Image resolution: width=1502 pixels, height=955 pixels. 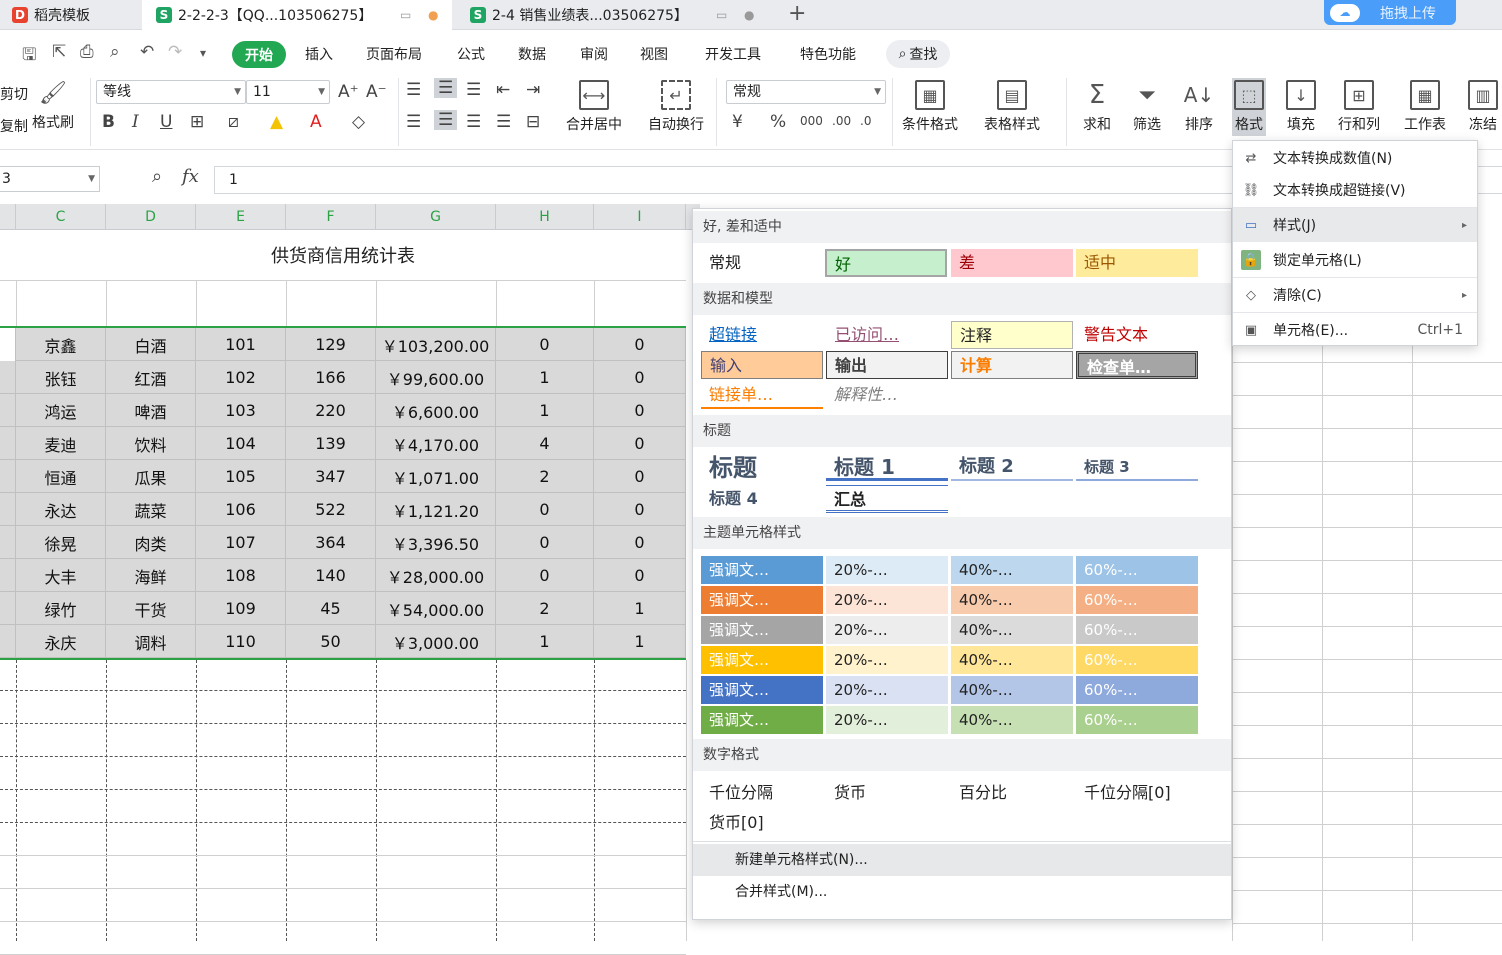 I want to click on table-cell: 鸿运, so click(x=61, y=410).